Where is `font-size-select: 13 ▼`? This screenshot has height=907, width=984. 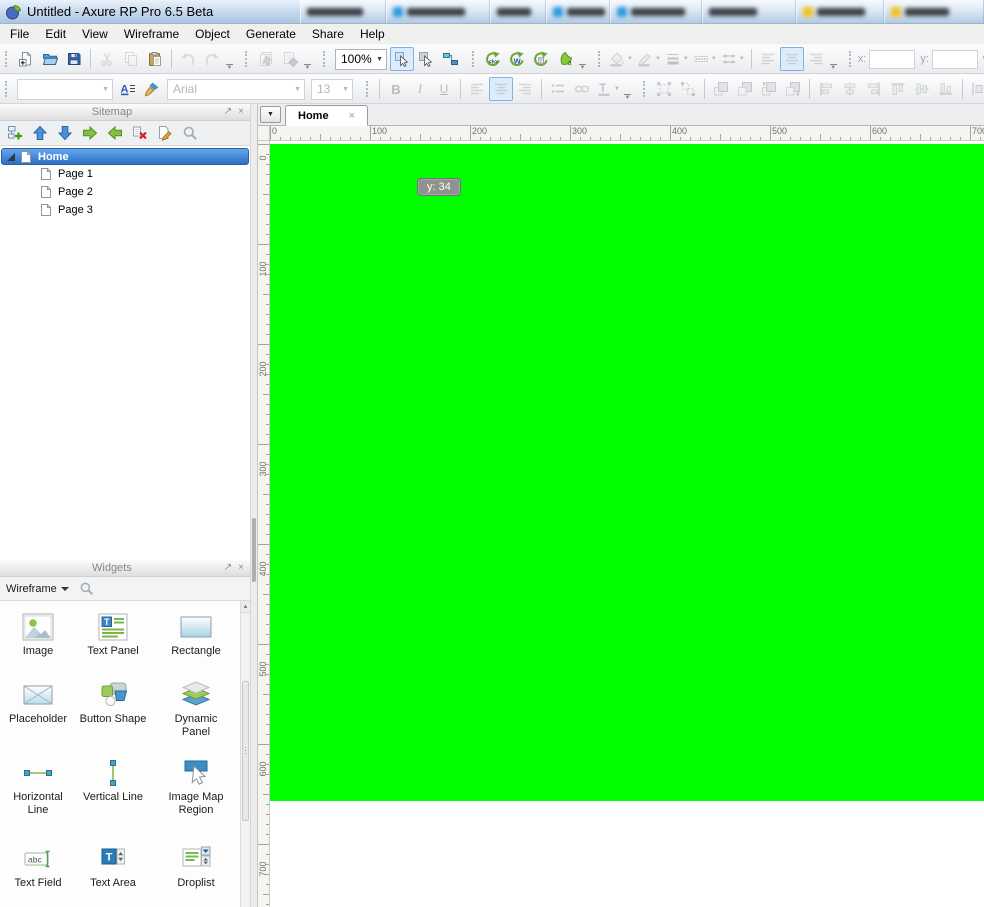 font-size-select: 13 ▼ is located at coordinates (332, 89).